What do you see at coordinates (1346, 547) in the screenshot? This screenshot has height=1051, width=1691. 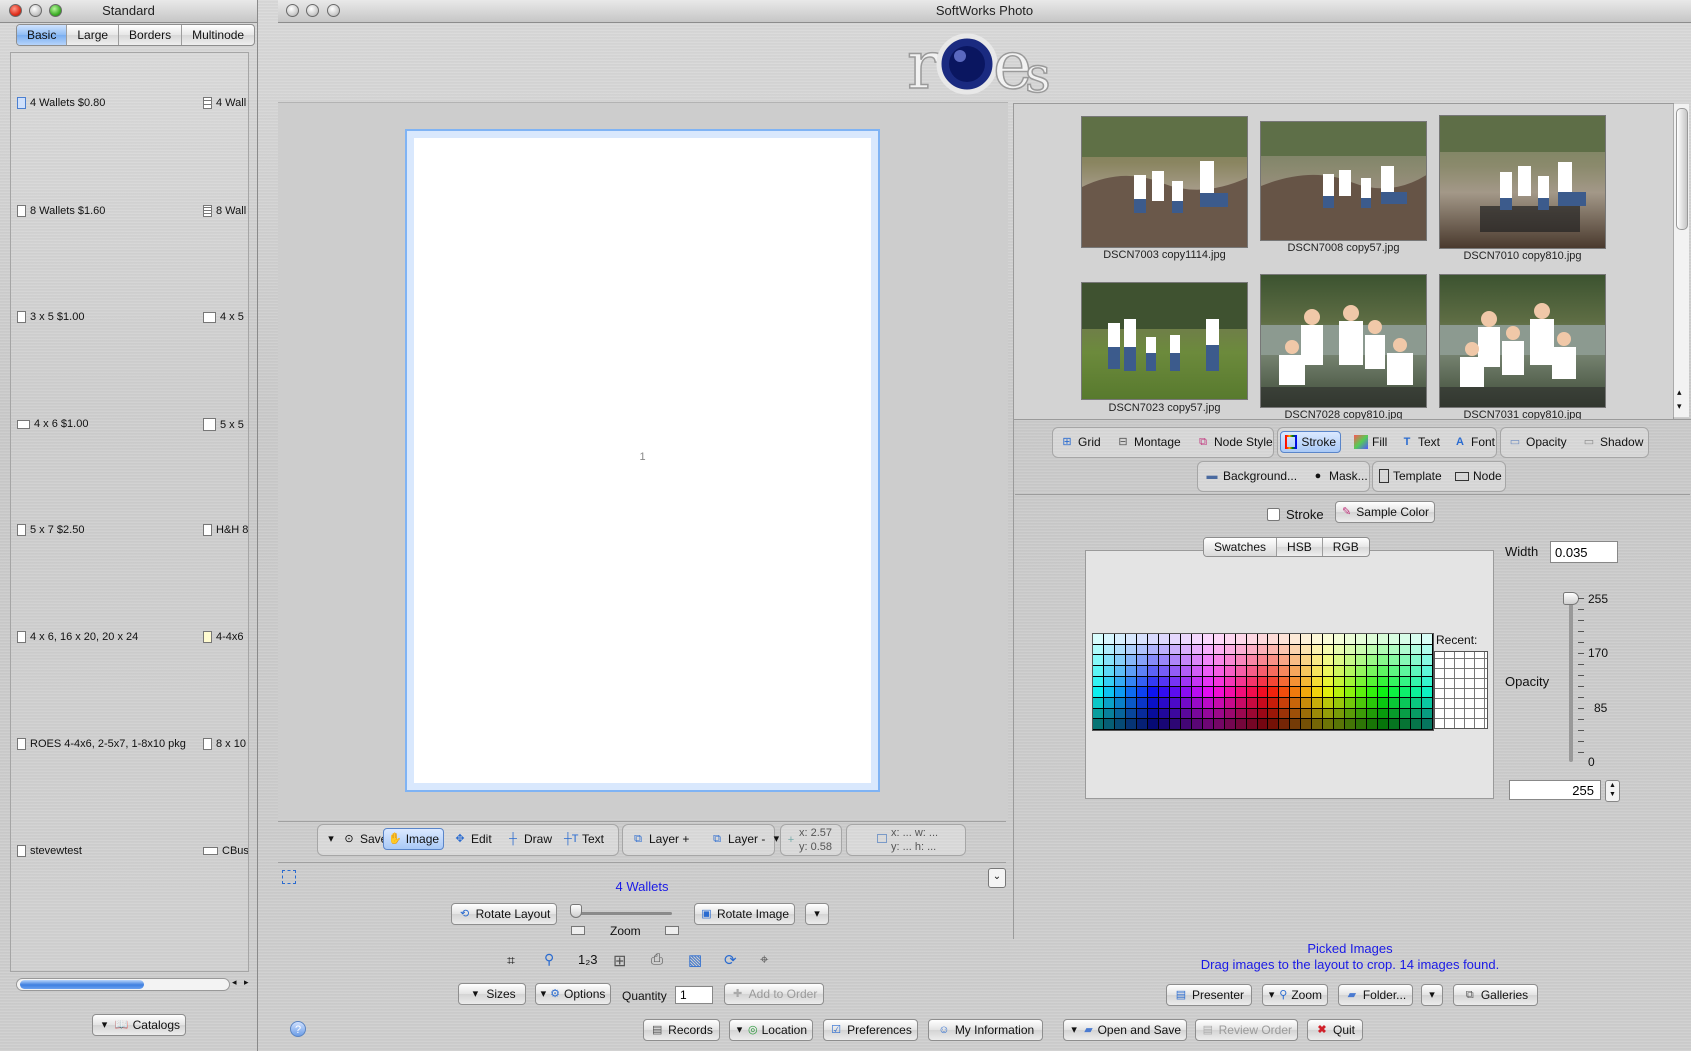 I see `tab-rgb: RGB` at bounding box center [1346, 547].